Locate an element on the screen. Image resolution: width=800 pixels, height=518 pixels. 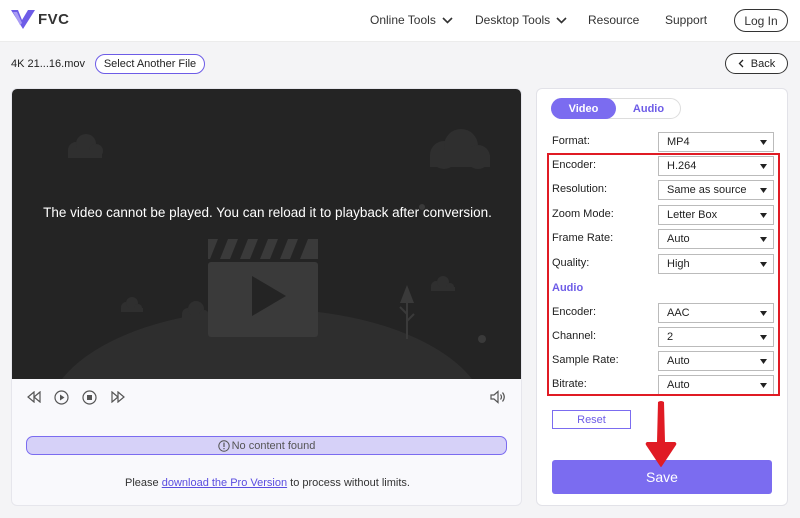
progress-text: No content found is located at coordinates (273, 445).